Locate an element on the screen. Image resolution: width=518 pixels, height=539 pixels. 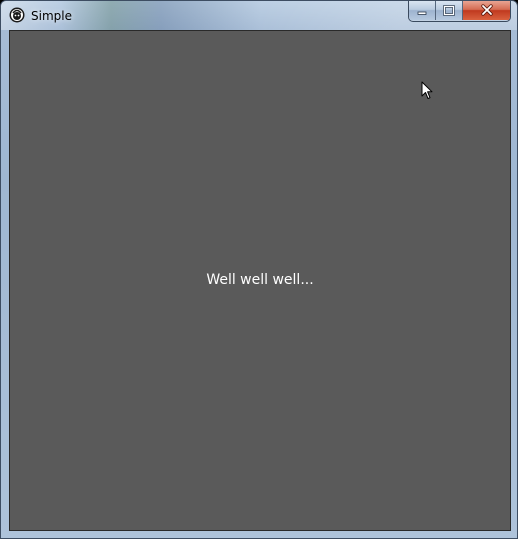
minimize-button is located at coordinates (422, 10).